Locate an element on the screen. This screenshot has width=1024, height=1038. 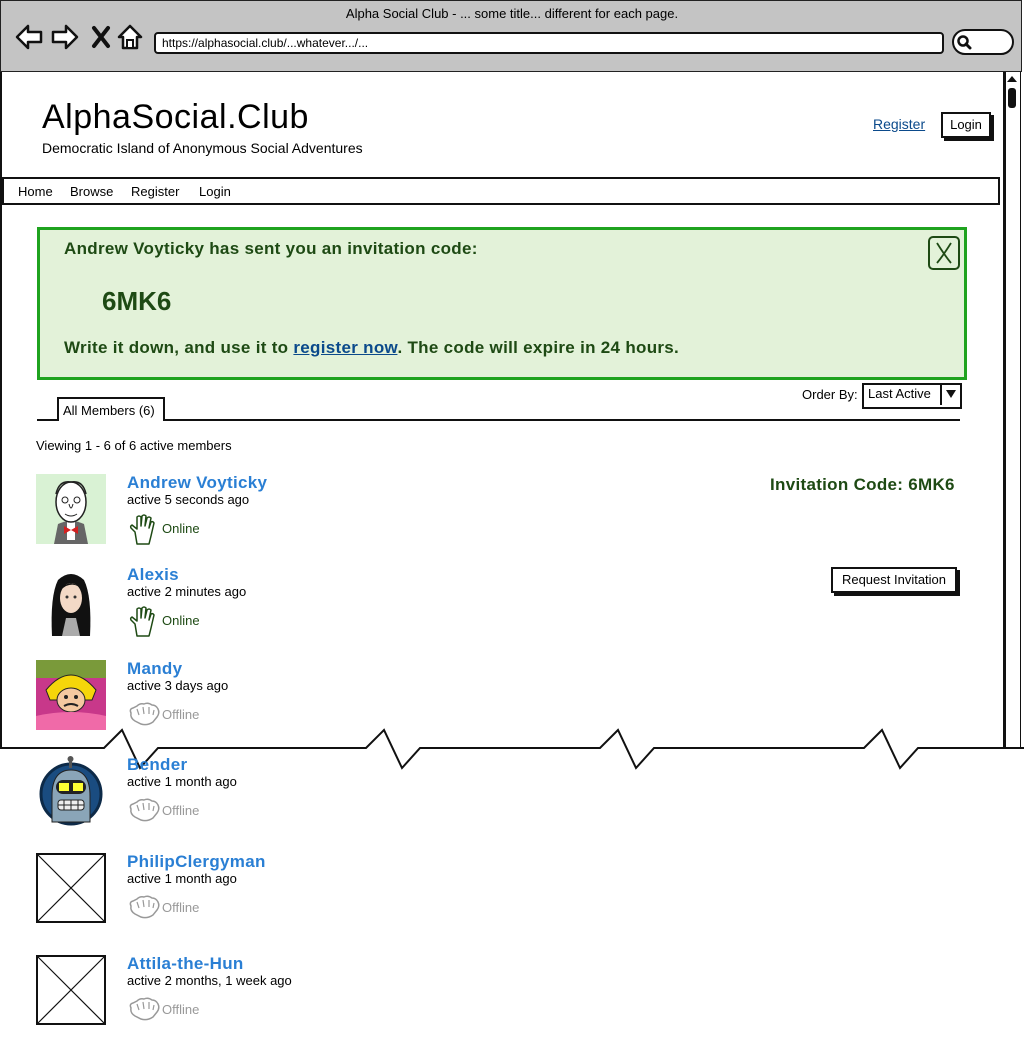
order-by-value: Last Active is located at coordinates (899, 393).